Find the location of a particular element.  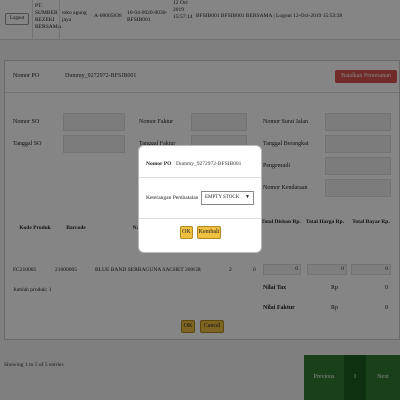

modal-po-value: Dummy_9272972-BFSIB001 is located at coordinates (209, 164).